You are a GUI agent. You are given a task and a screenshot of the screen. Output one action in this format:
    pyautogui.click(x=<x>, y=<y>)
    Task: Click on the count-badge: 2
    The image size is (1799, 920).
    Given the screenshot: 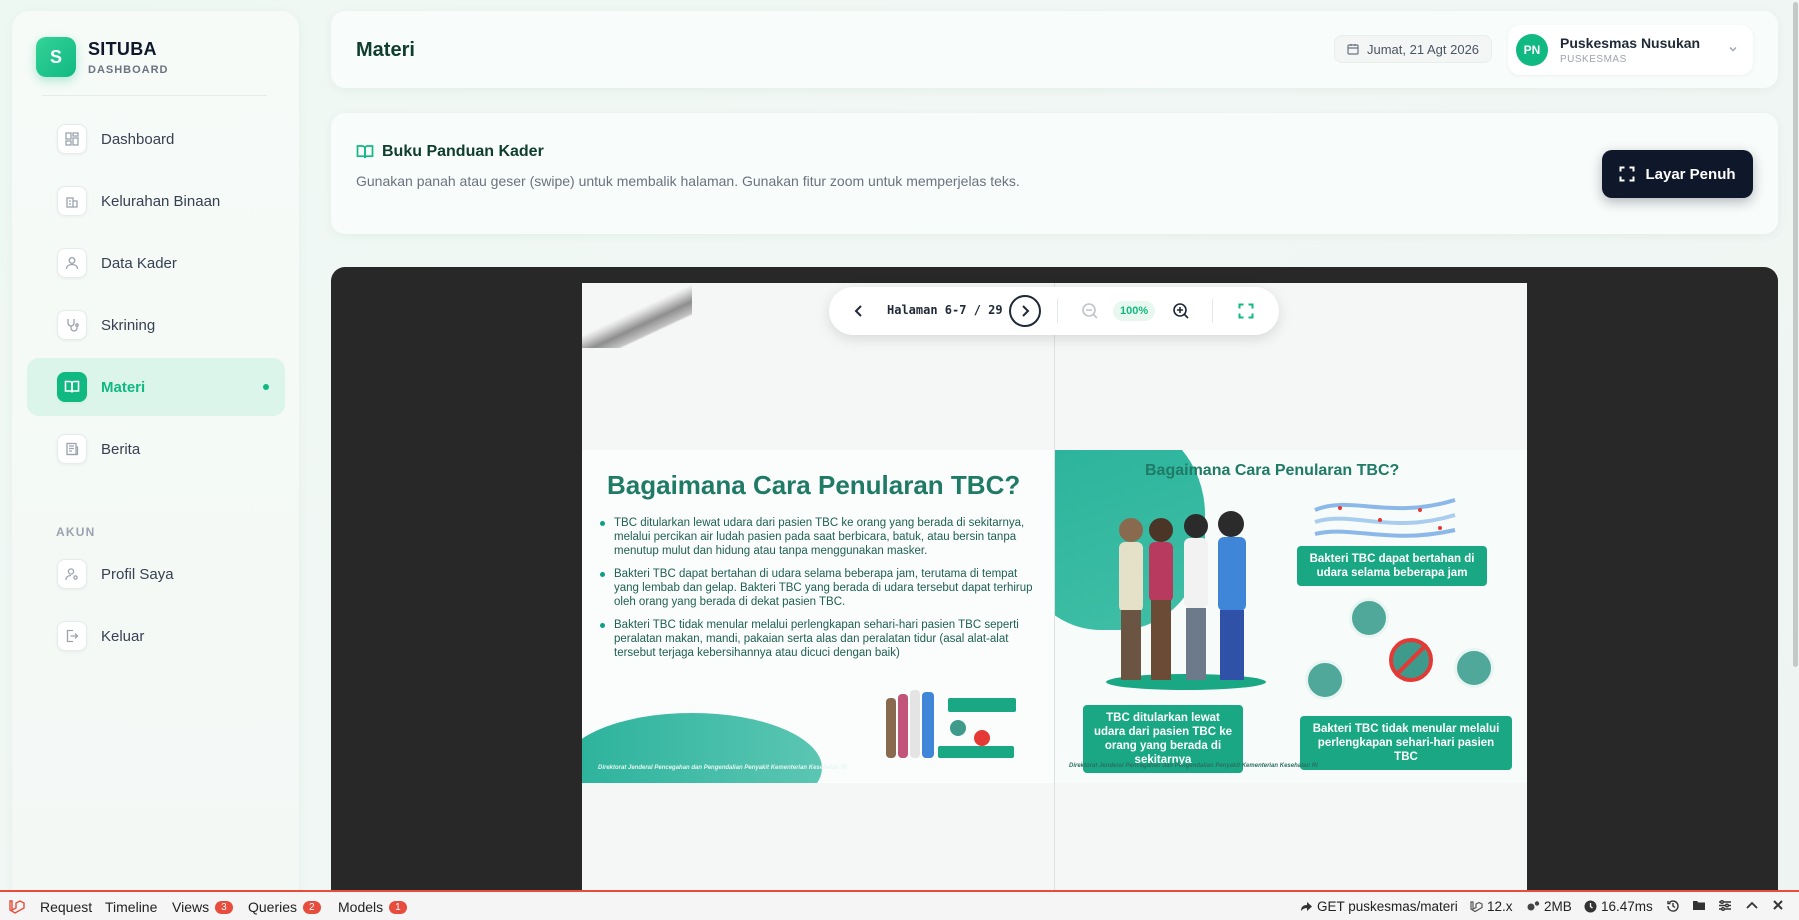 What is the action you would take?
    pyautogui.click(x=312, y=907)
    